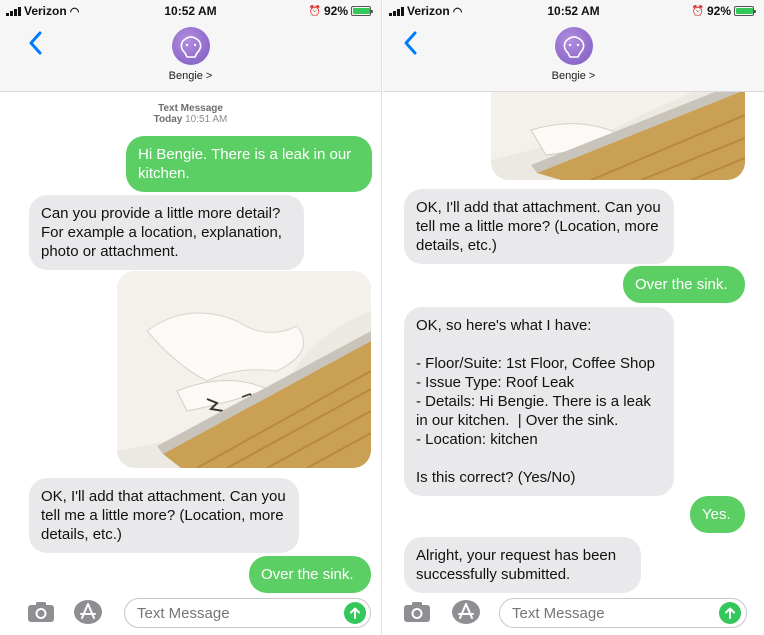 The width and height of the screenshot is (764, 635). I want to click on timestamp-label: Text Message, so click(190, 108).